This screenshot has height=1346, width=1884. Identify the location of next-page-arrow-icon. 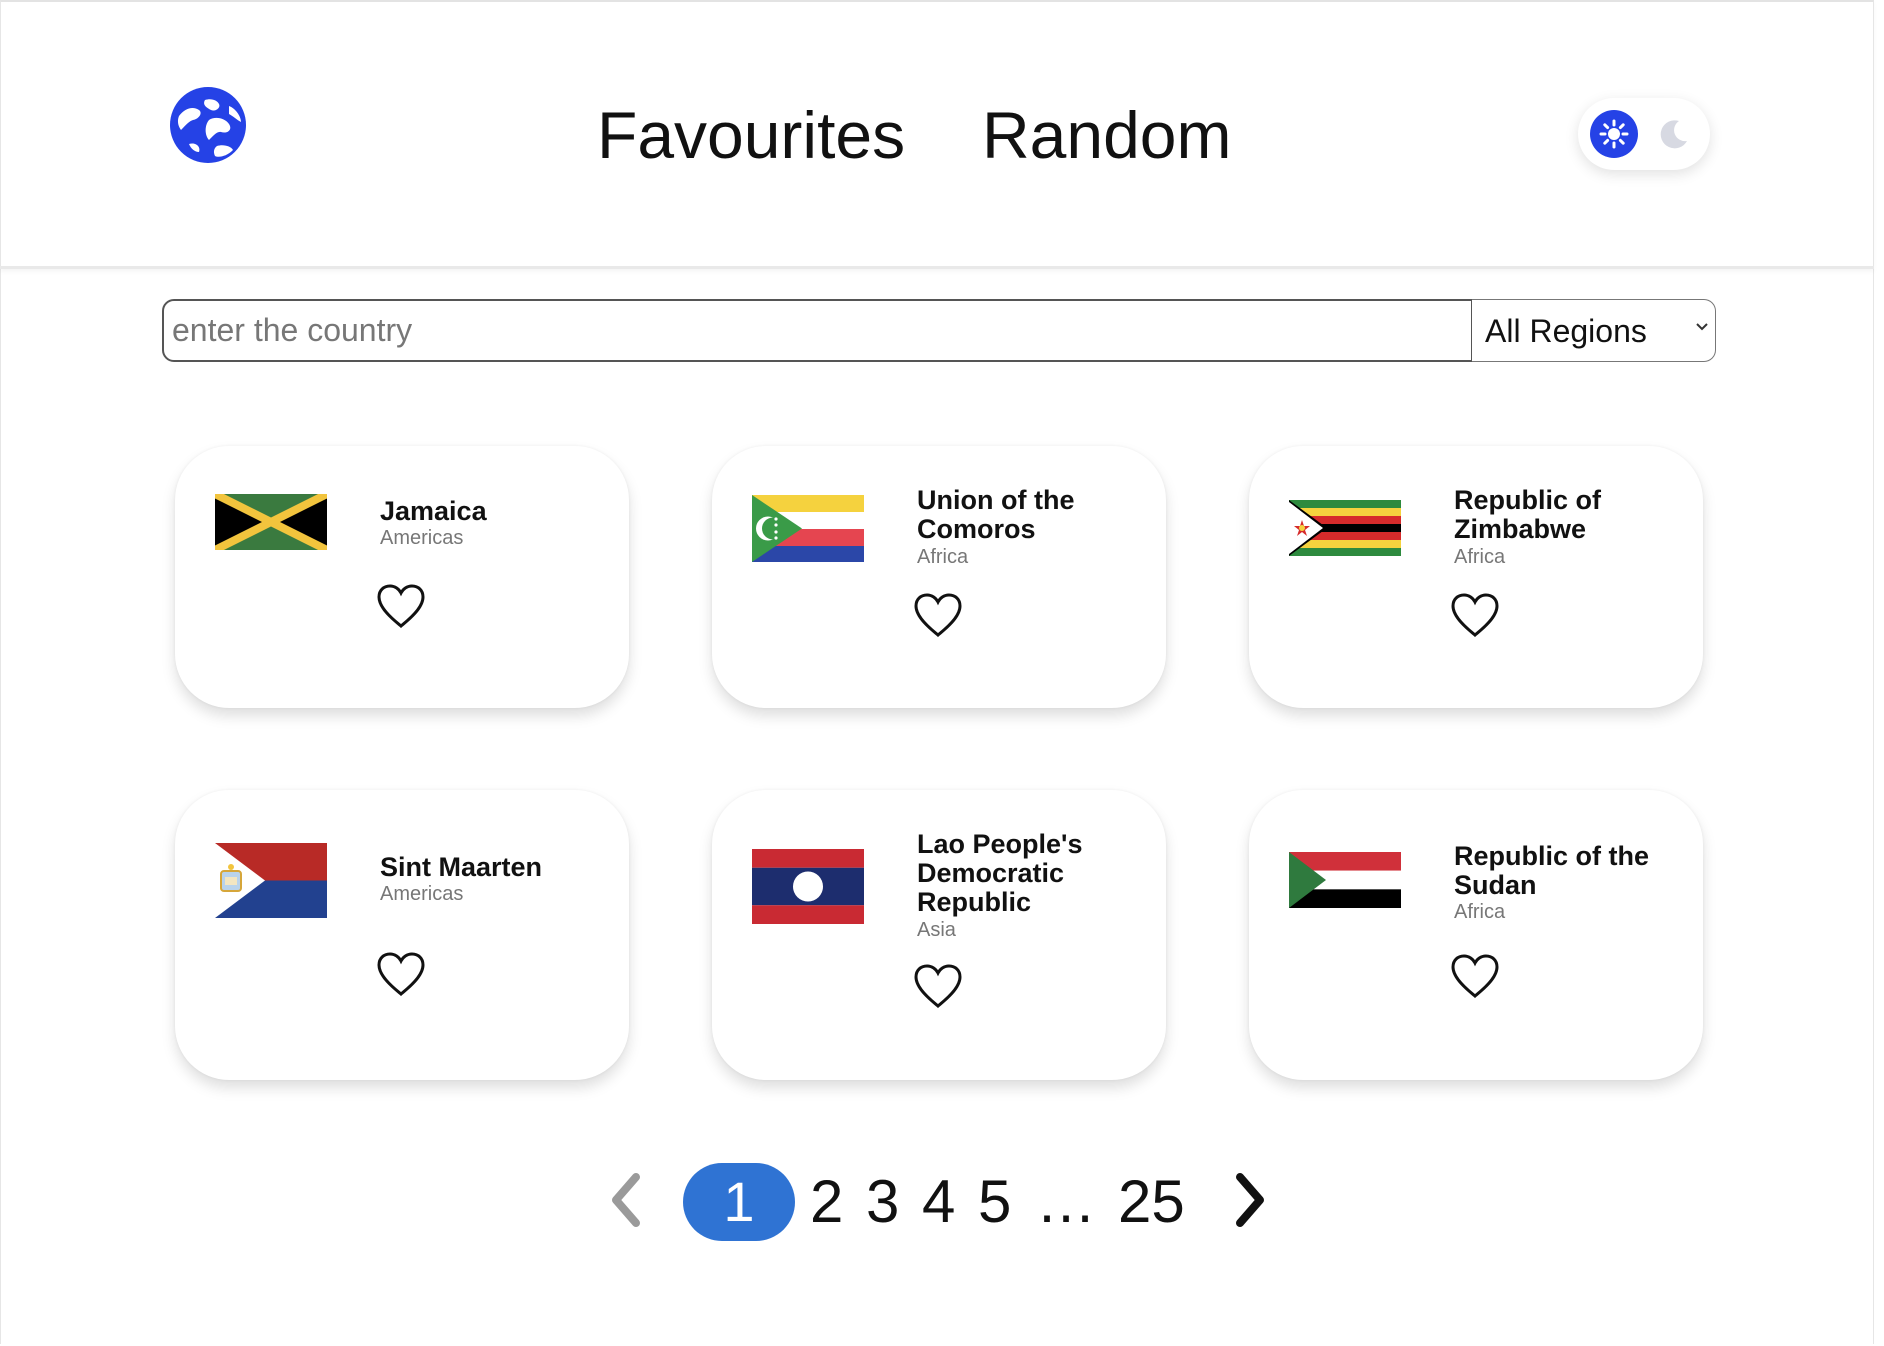
(1250, 1200).